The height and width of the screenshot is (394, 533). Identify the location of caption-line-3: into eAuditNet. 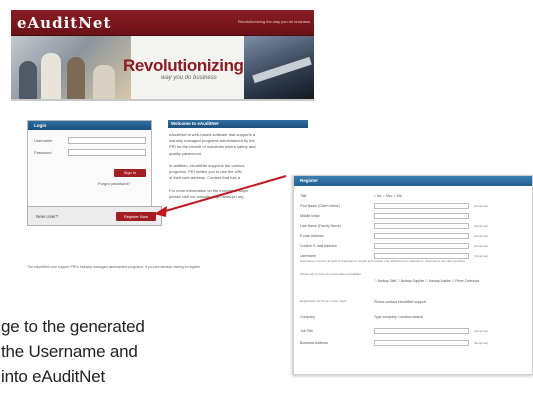
(53, 376).